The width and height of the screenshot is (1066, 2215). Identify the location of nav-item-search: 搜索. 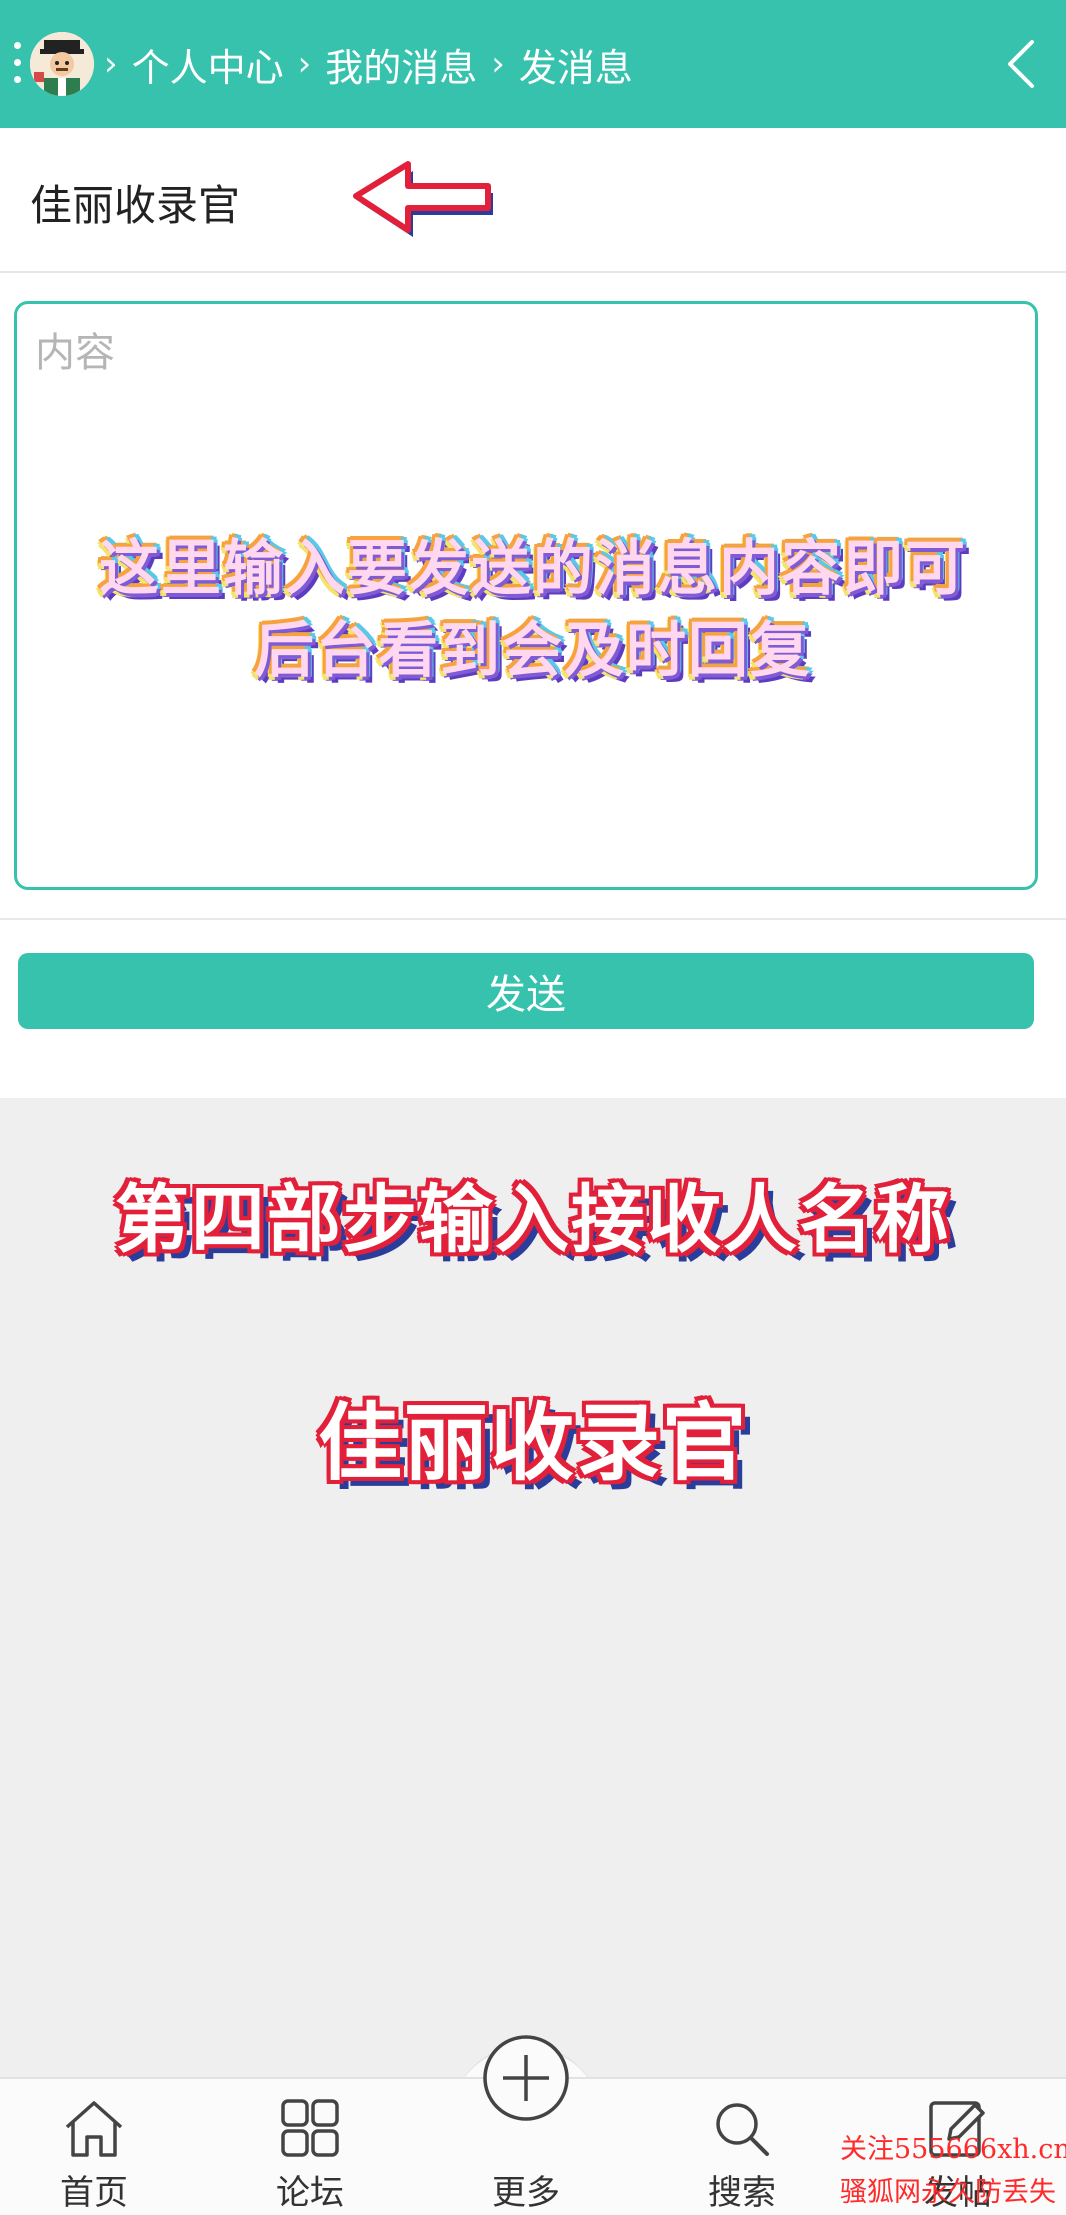
(742, 2147).